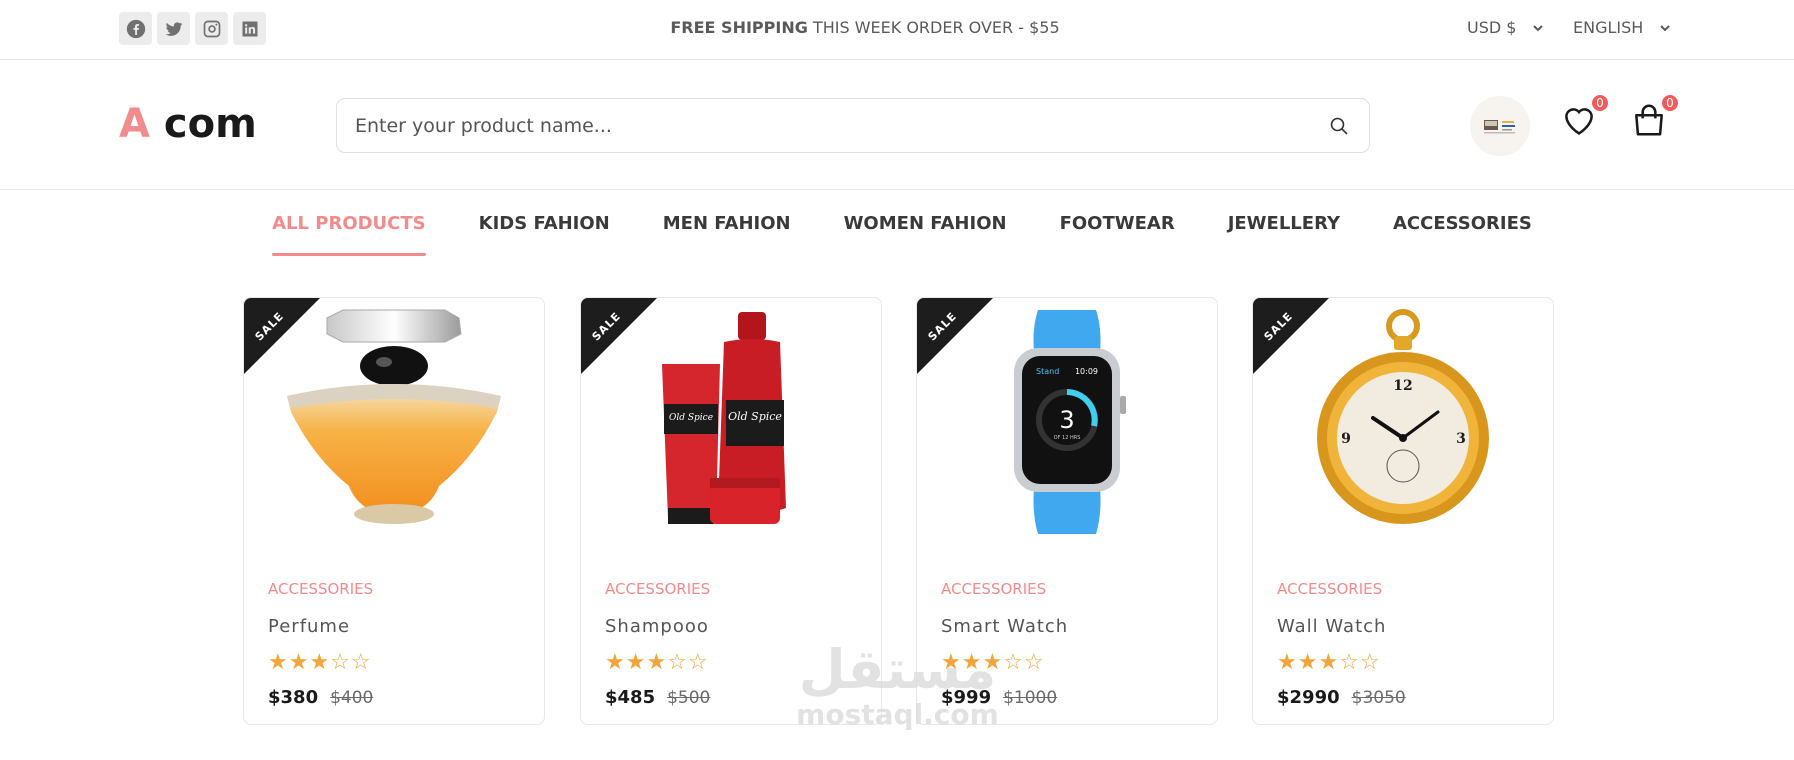  Describe the element at coordinates (1341, 697) in the screenshot. I see `price: $2990 $3050` at that location.